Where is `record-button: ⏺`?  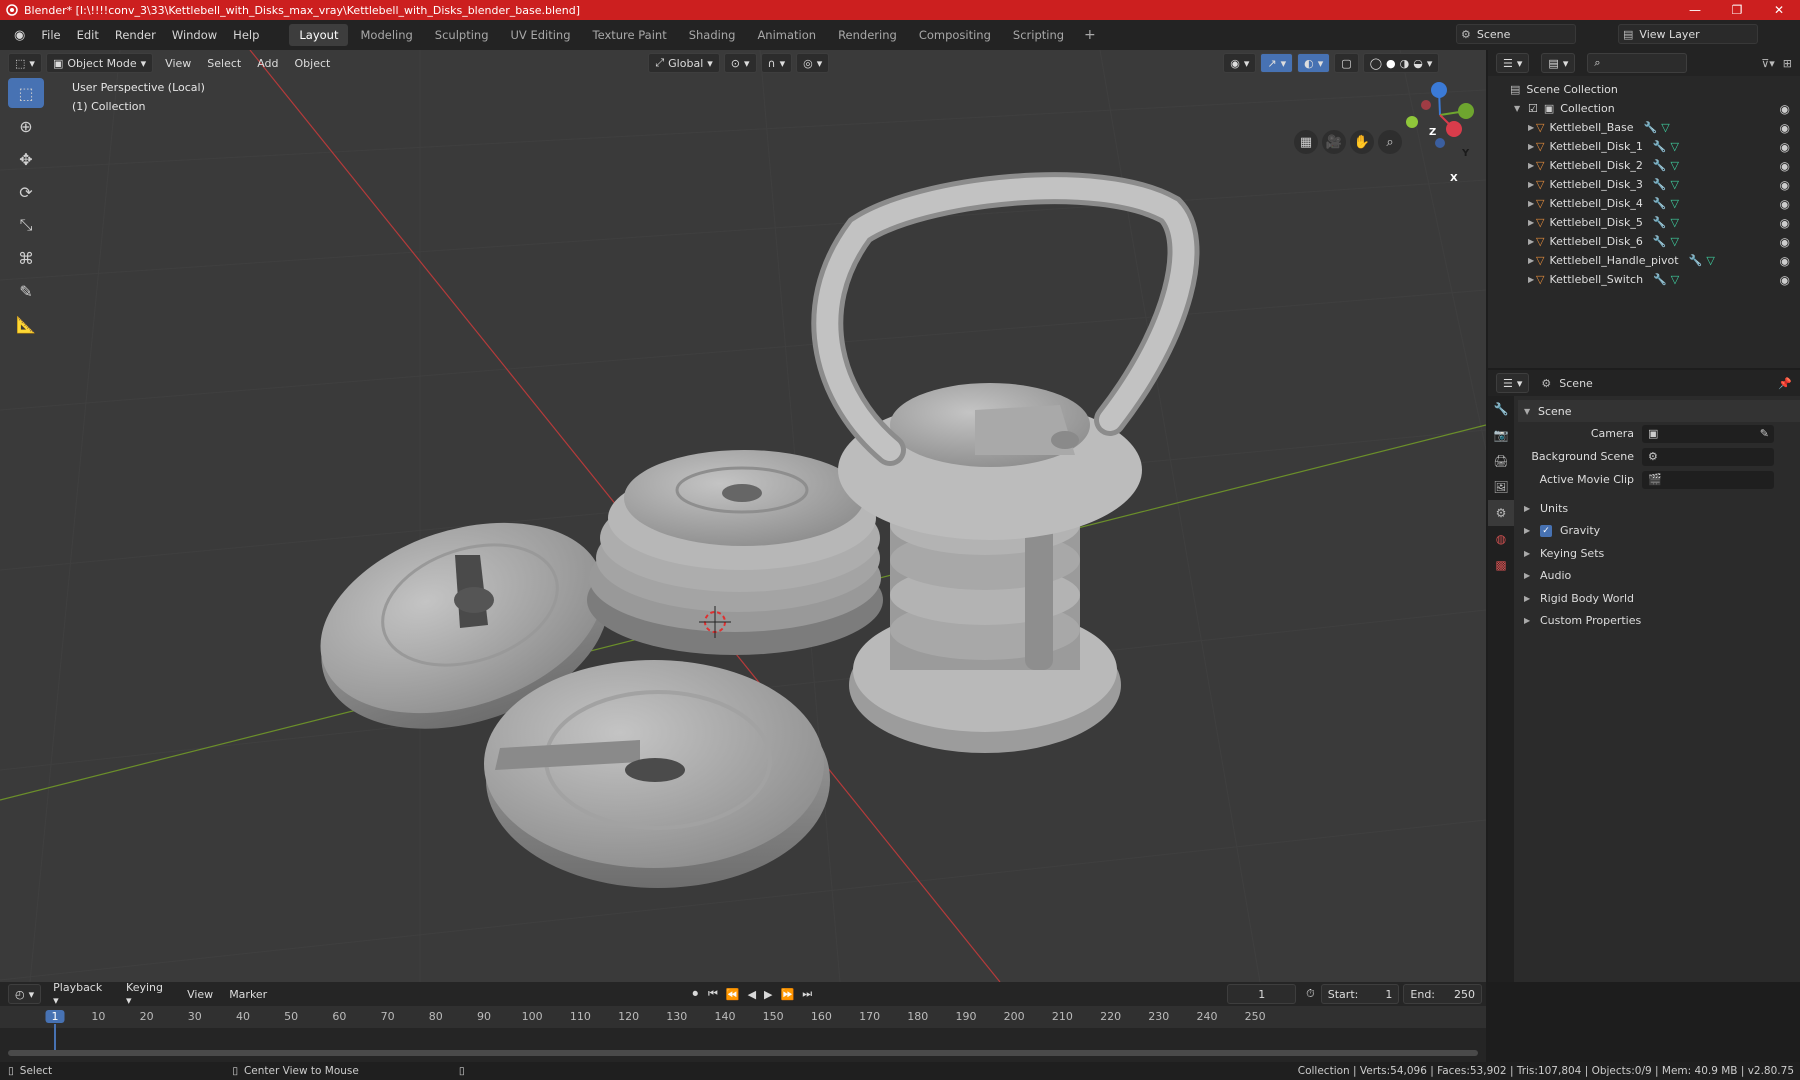 record-button: ⏺ is located at coordinates (695, 994).